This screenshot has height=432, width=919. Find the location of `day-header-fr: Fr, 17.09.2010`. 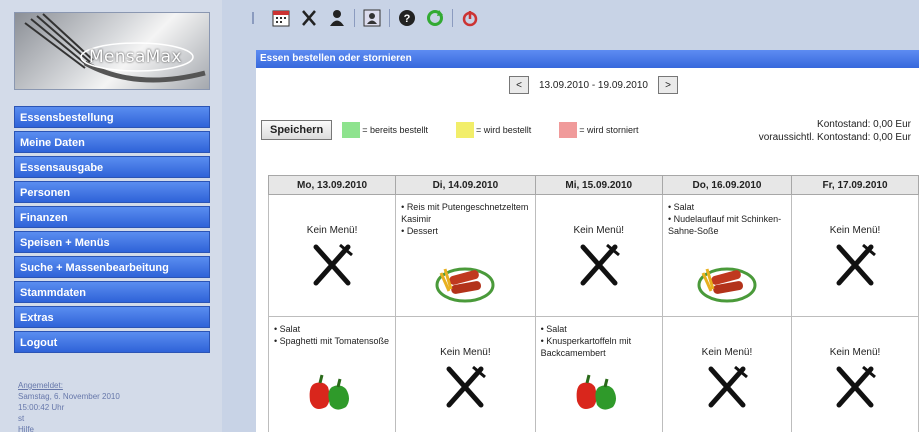

day-header-fr: Fr, 17.09.2010 is located at coordinates (855, 185).